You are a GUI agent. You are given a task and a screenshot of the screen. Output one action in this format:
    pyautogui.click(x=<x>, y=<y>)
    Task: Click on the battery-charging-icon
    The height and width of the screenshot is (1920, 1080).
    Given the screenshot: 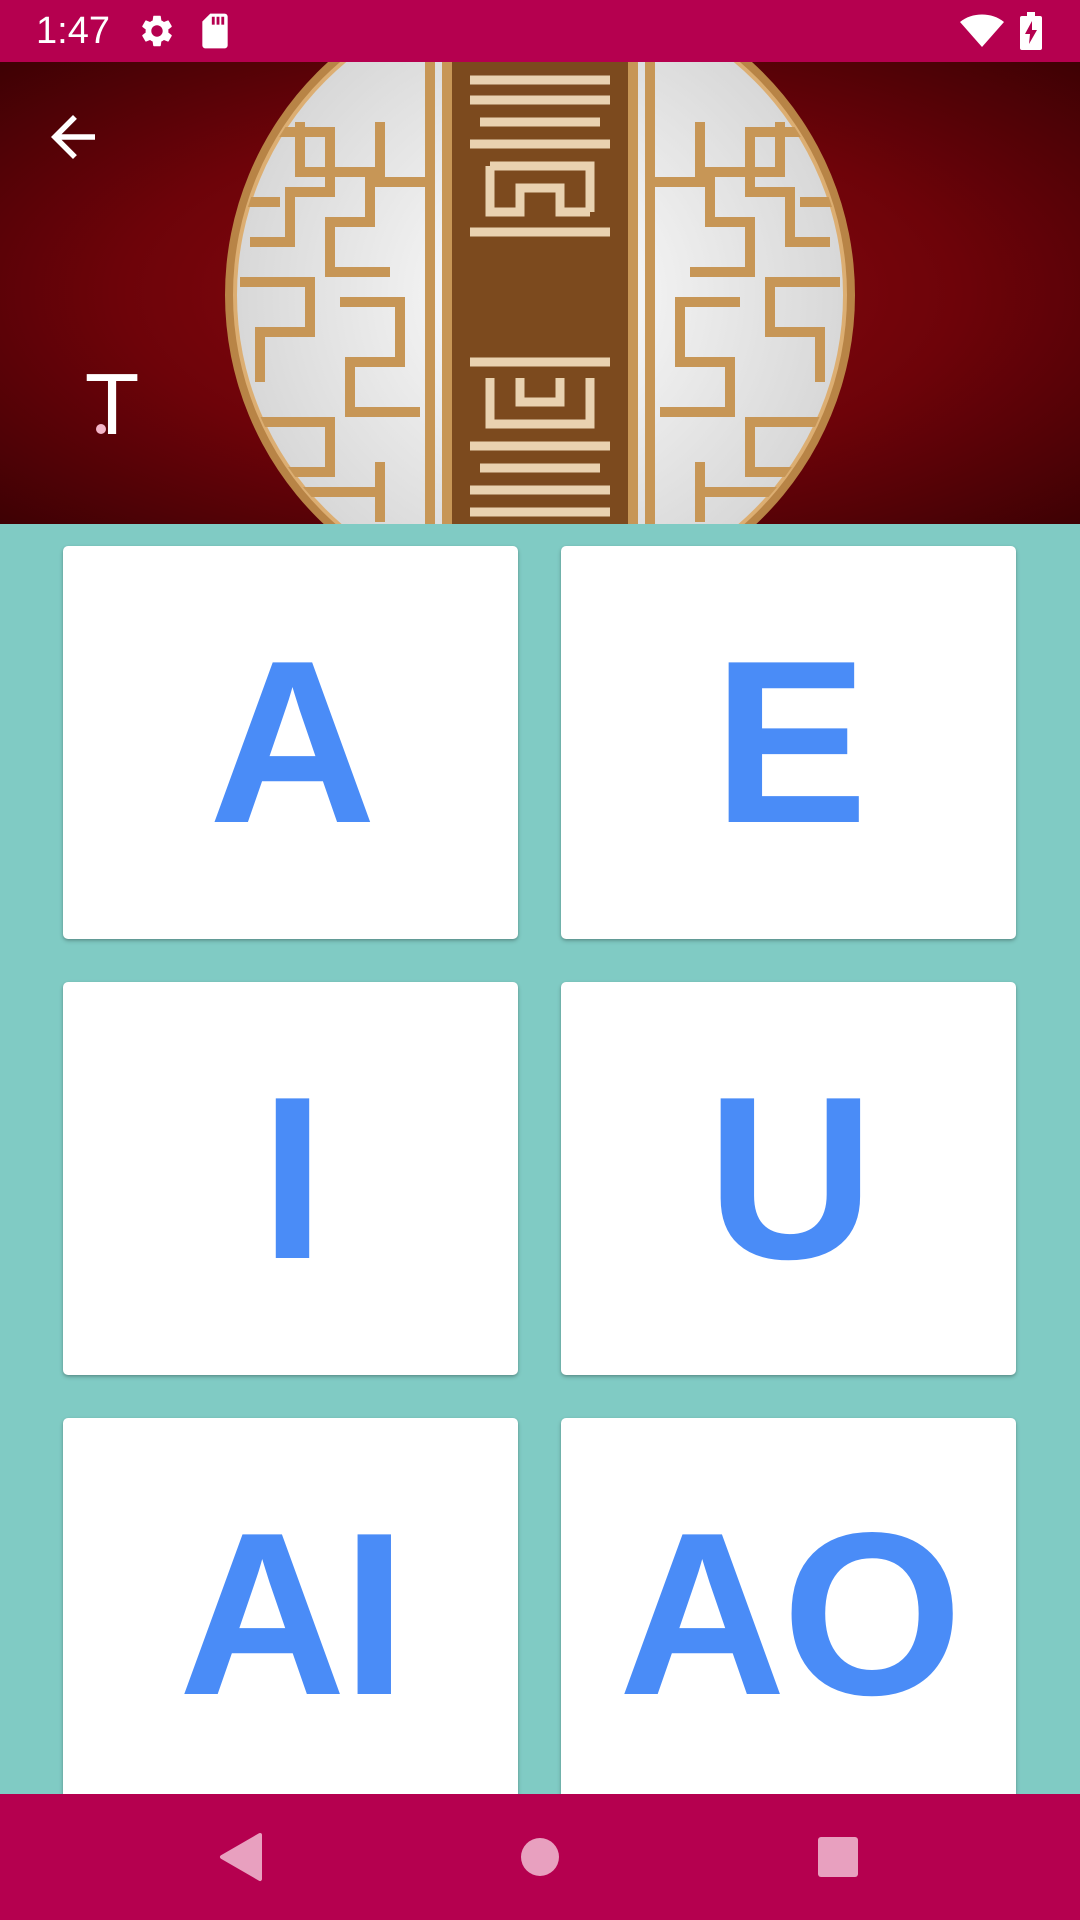 What is the action you would take?
    pyautogui.click(x=1031, y=31)
    